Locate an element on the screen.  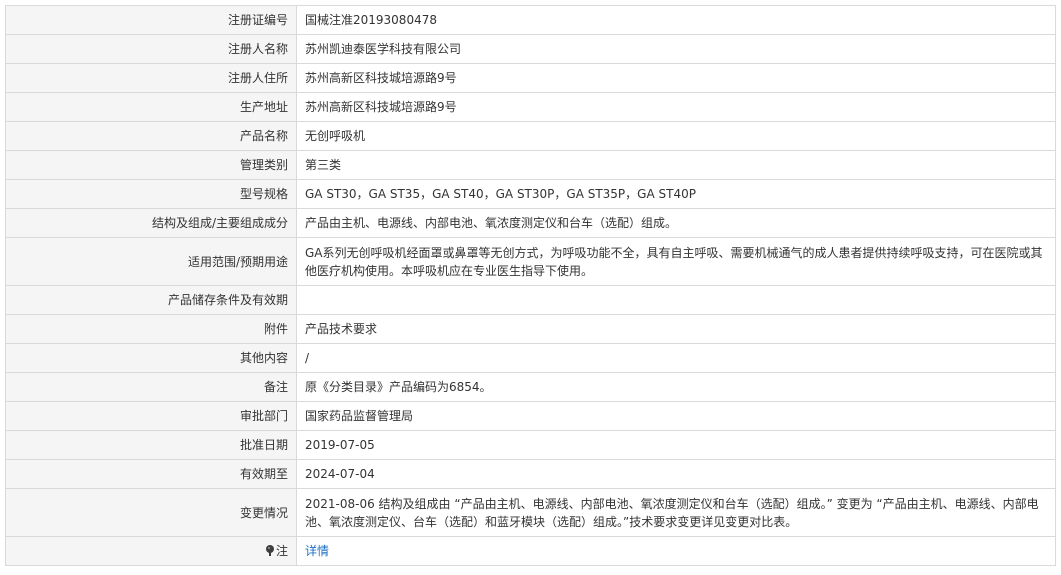
row-approval-date: 批准日期 2019-07-05 is located at coordinates (530, 445).